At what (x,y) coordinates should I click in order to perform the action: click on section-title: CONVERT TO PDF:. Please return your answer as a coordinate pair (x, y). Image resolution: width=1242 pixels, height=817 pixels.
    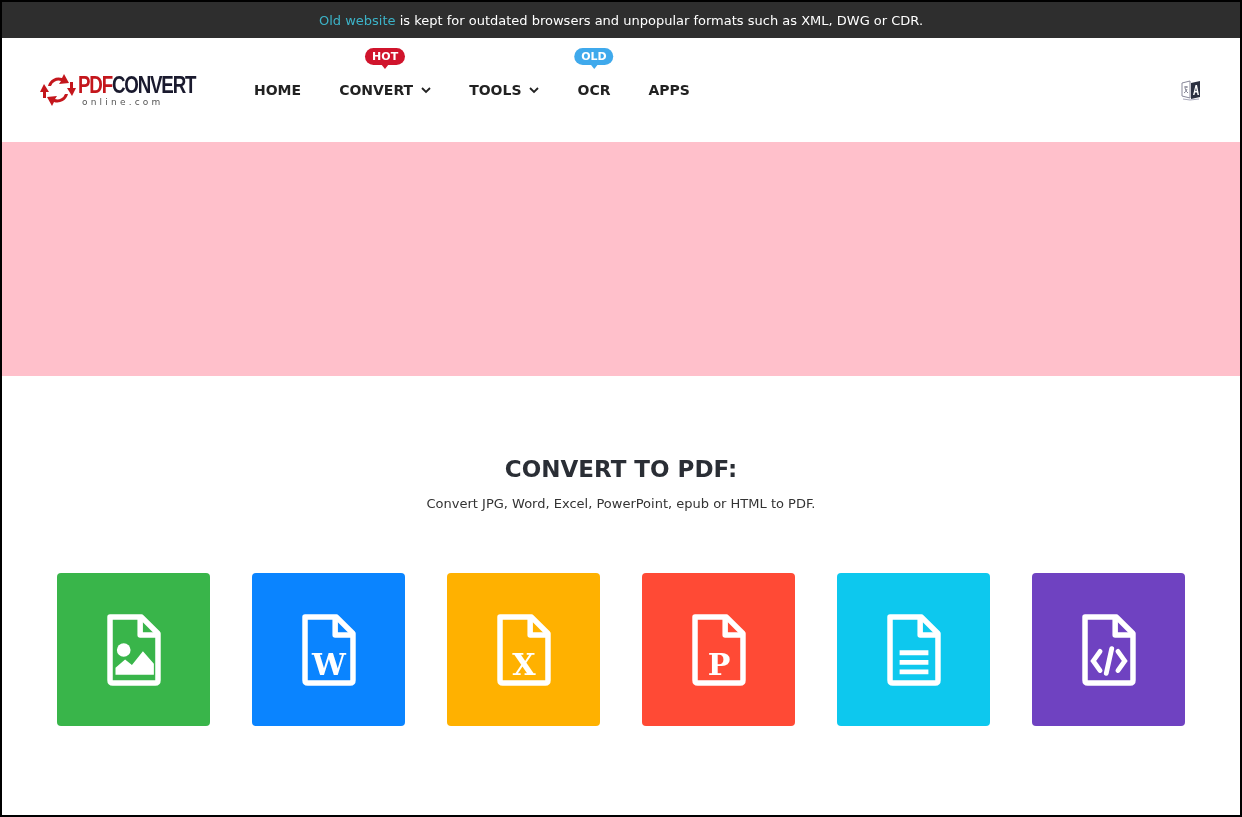
    Looking at the image, I should click on (621, 469).